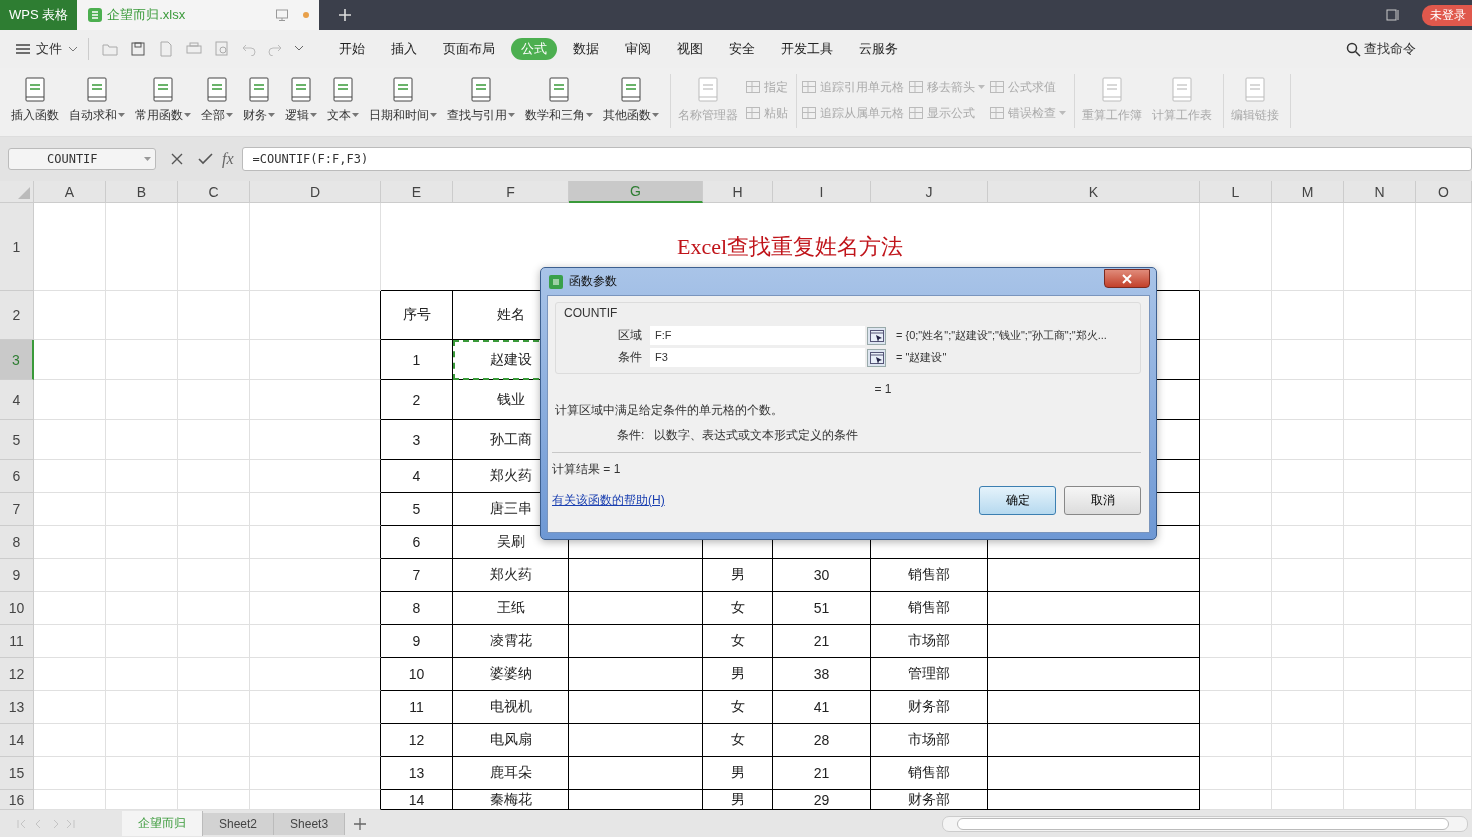 The height and width of the screenshot is (837, 1472). What do you see at coordinates (1102, 500) in the screenshot?
I see `cancel-button: 取消` at bounding box center [1102, 500].